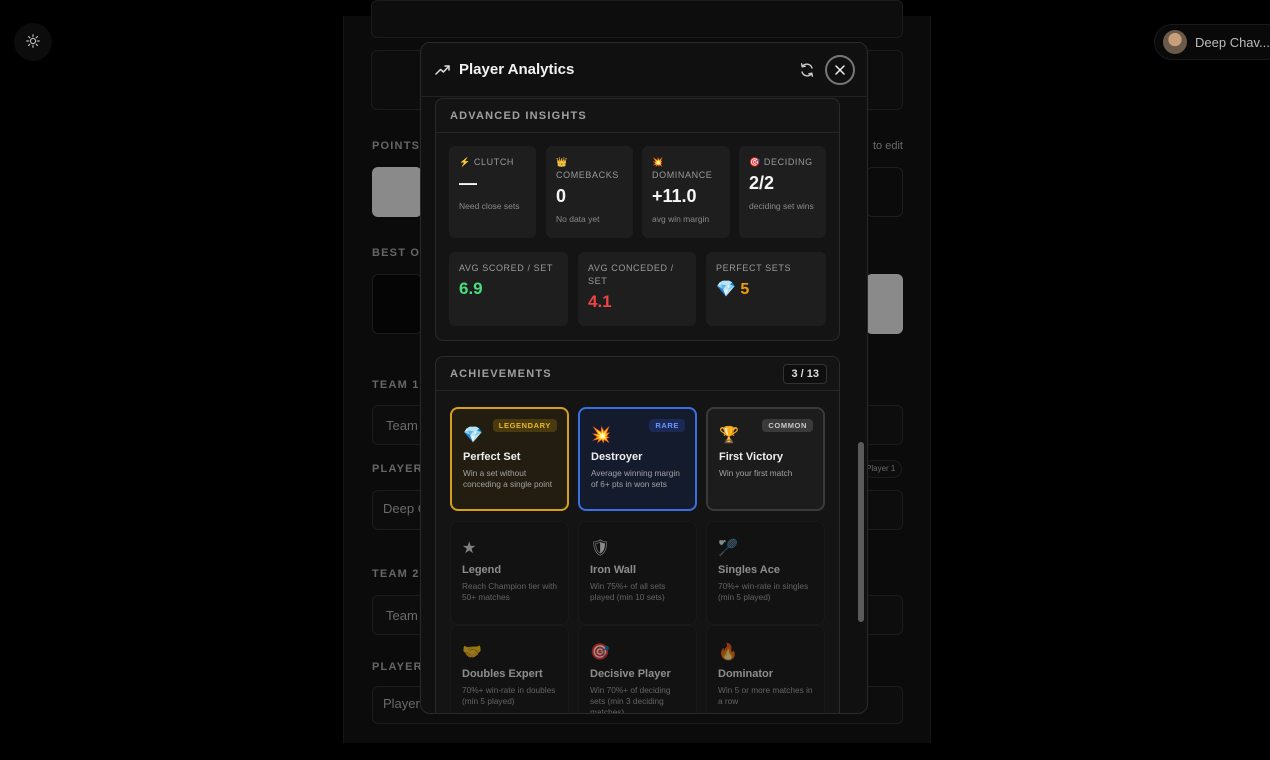 This screenshot has width=1270, height=760. I want to click on insight-sub: deciding set wins, so click(781, 206).